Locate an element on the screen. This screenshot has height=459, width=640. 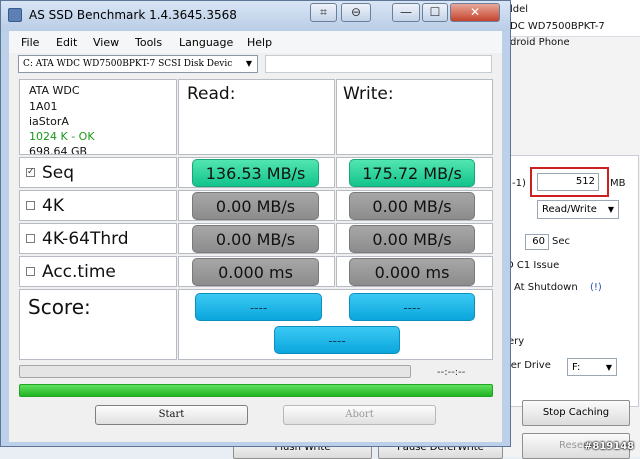
seconds-input: 60 is located at coordinates (537, 242).